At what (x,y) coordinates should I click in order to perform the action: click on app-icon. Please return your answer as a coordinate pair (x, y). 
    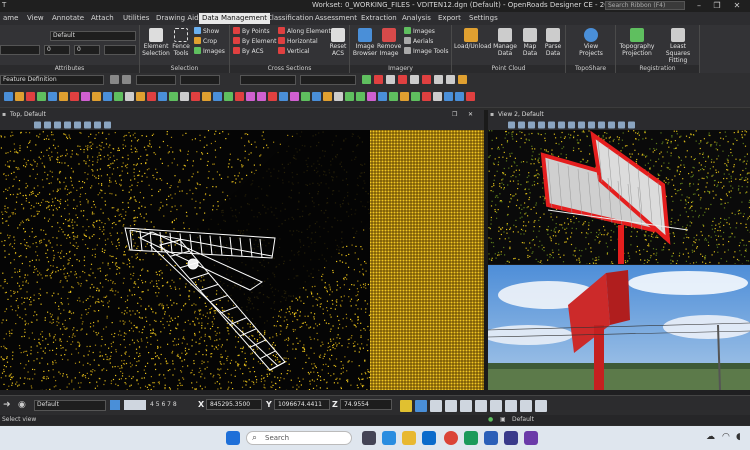
    Looking at the image, I should click on (511, 438).